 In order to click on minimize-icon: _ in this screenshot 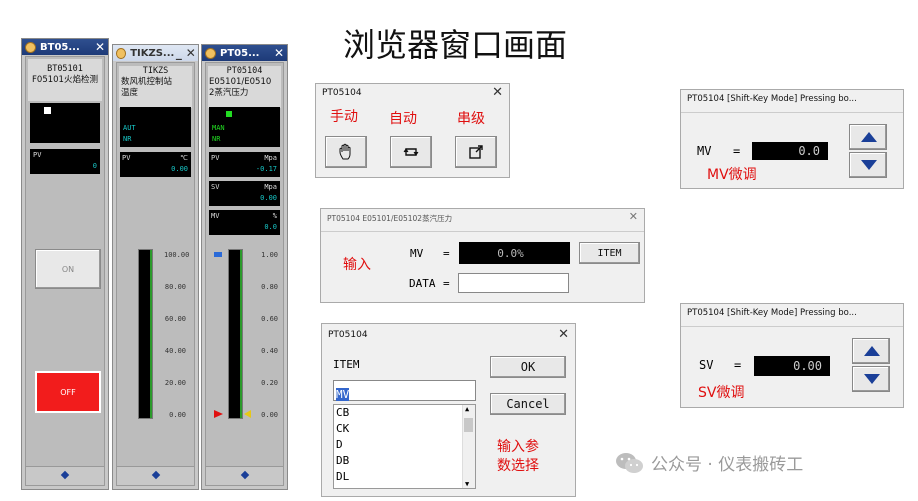, I will do `click(178, 53)`.